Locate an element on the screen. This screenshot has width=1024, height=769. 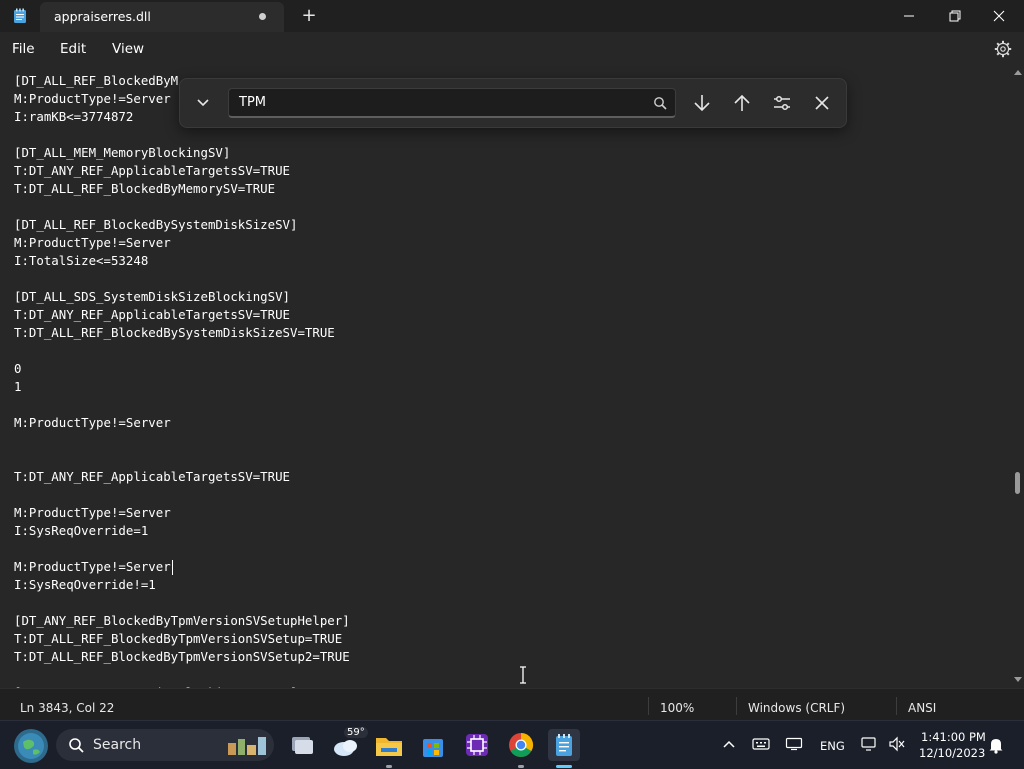
scroll-up-arrow-icon is located at coordinates (1018, 72).